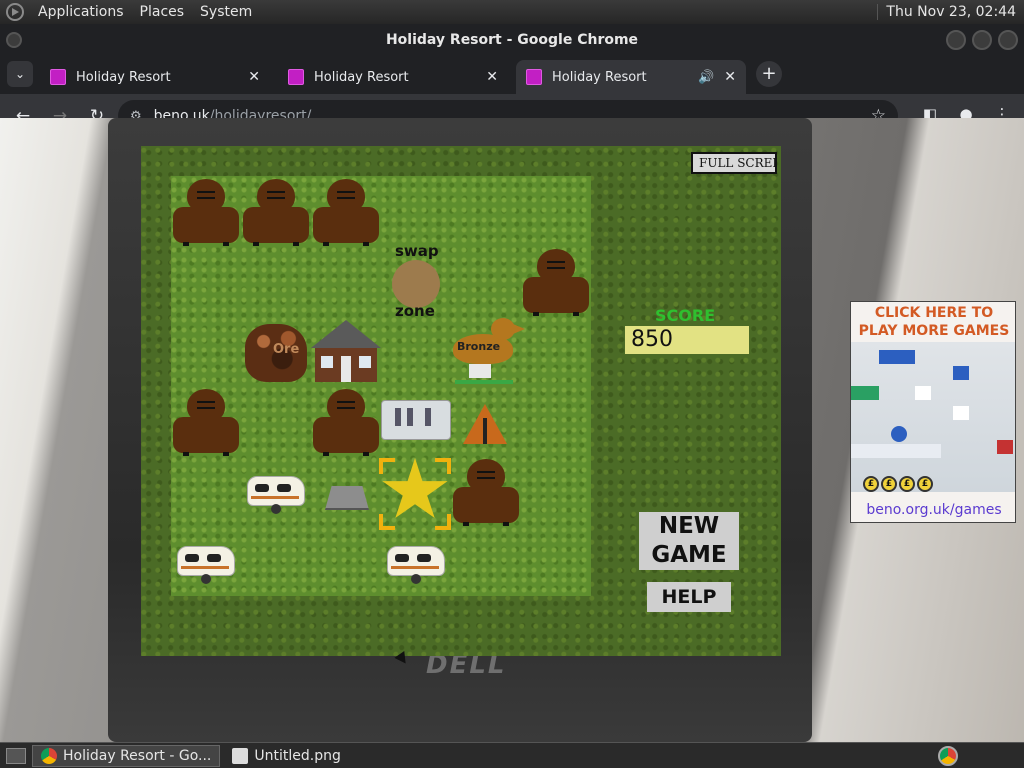 The width and height of the screenshot is (1024, 768). I want to click on ad-title-line2: PLAY MORE GAMES, so click(934, 331).